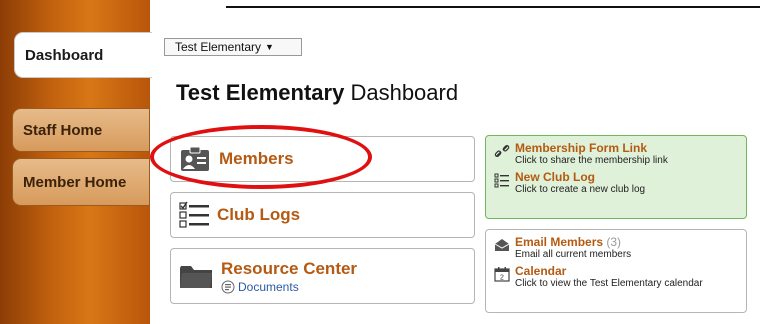  Describe the element at coordinates (502, 180) in the screenshot. I see `list-icon` at that location.